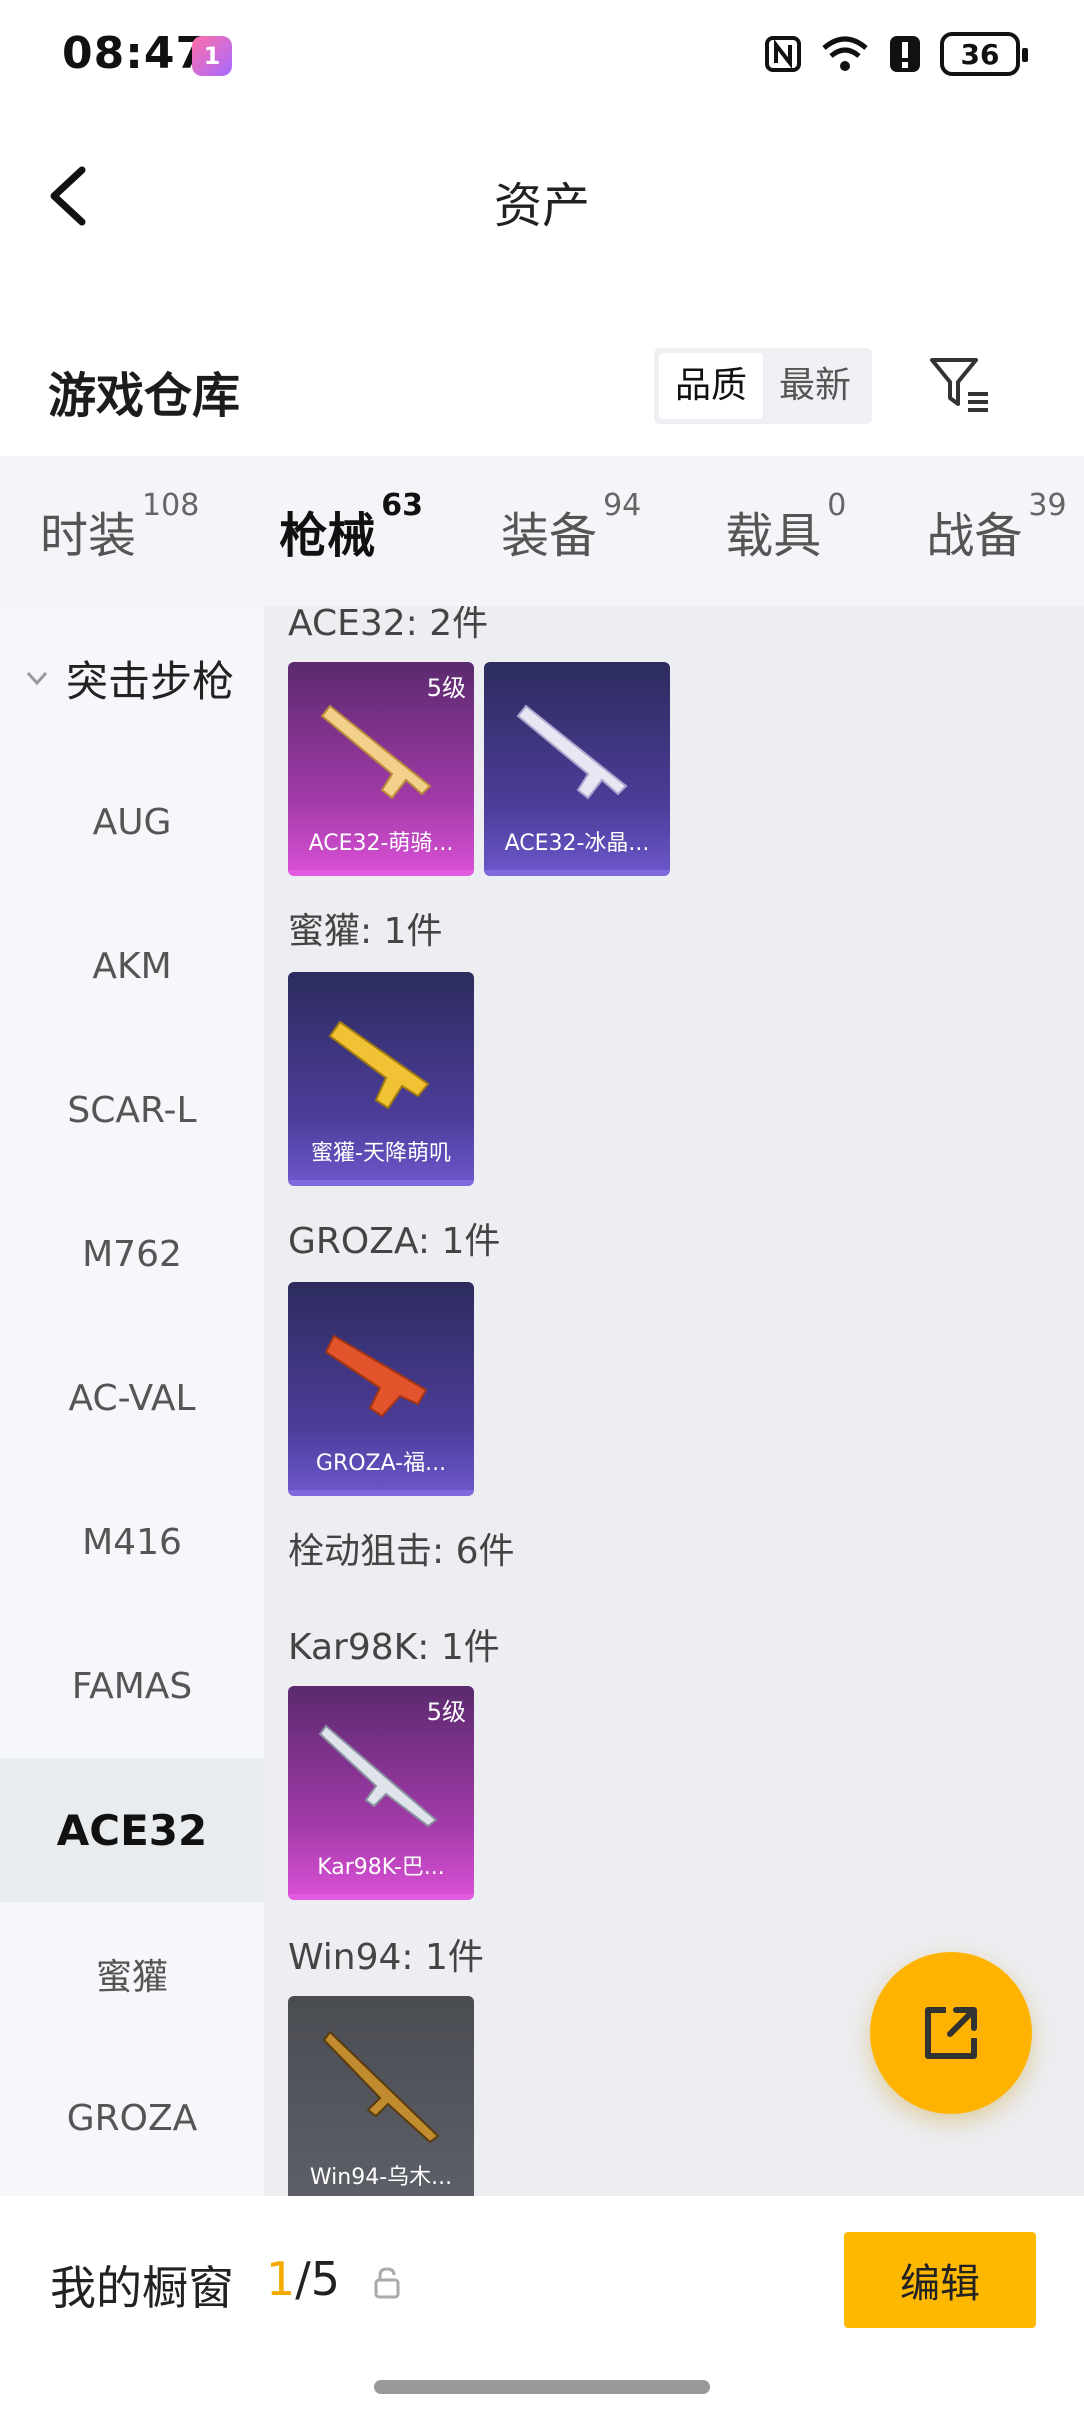  Describe the element at coordinates (132, 1686) in the screenshot. I see `sidebar-item-famas: FAMAS` at that location.